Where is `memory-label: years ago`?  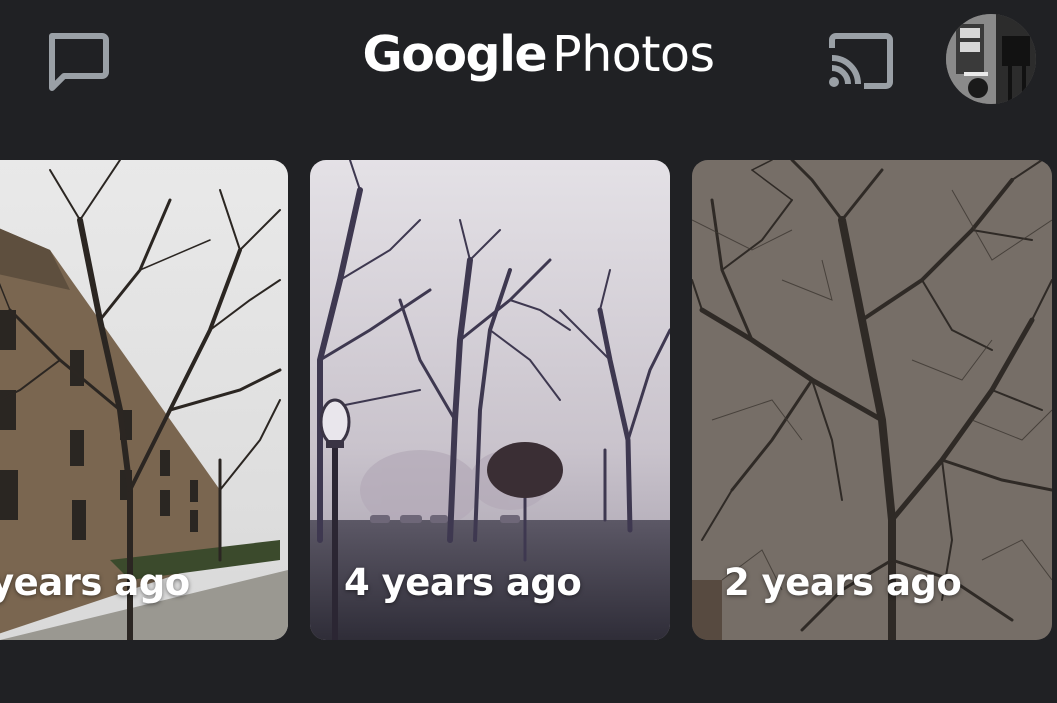 memory-label: years ago is located at coordinates (95, 582).